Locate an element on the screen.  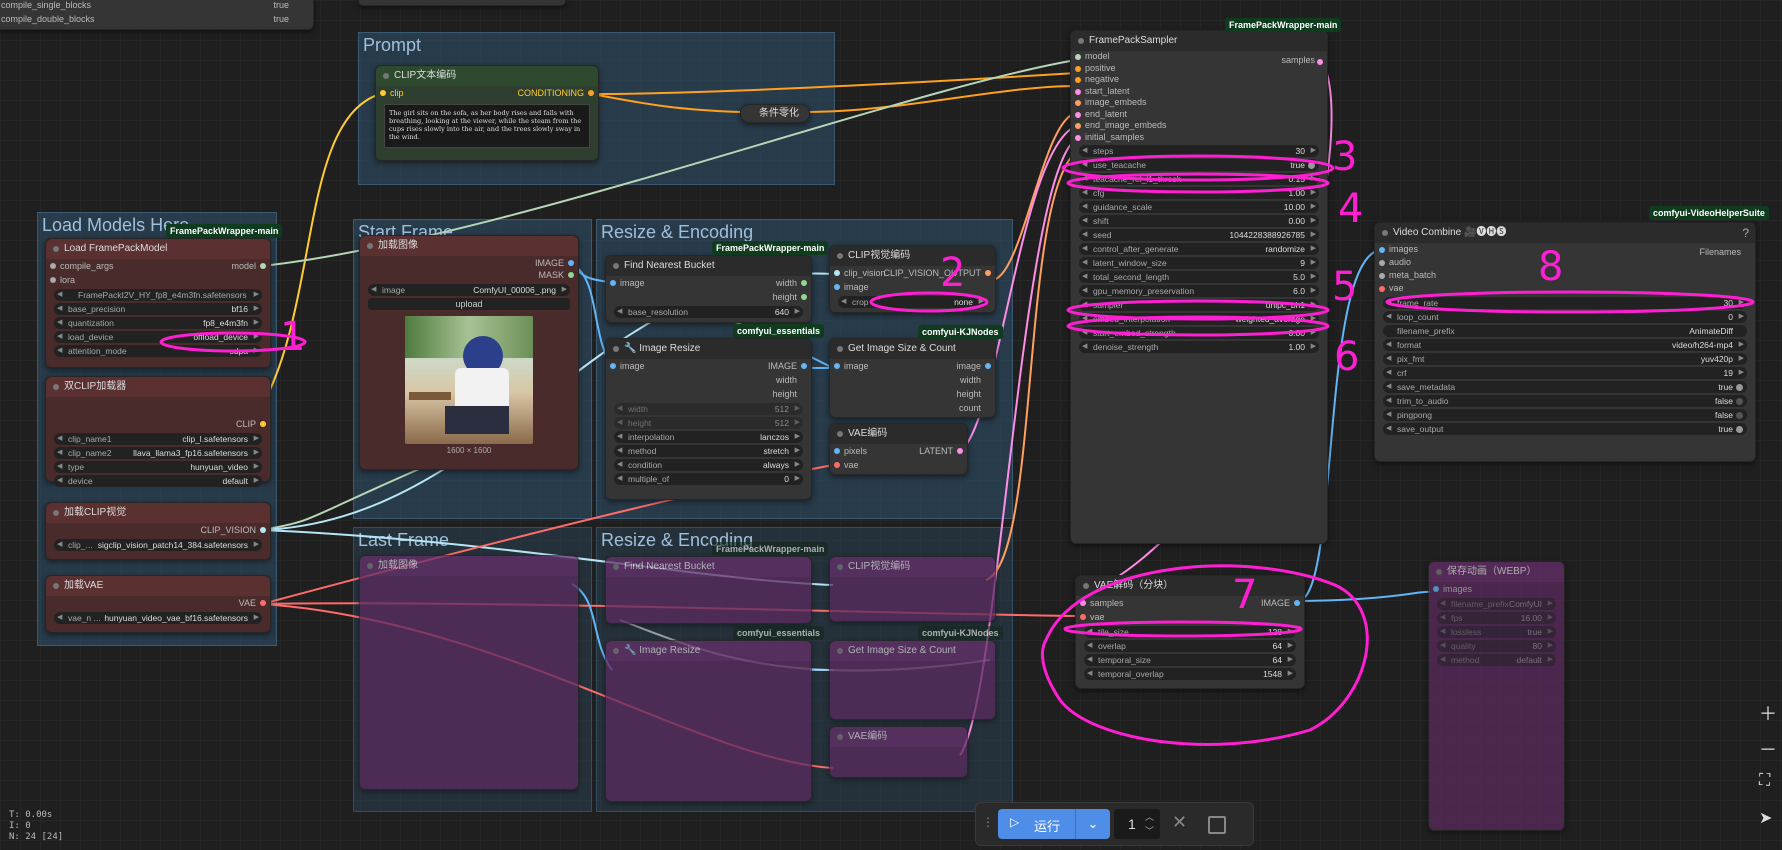
attention-mode-select: attention_mode sdpa is located at coordinates (158, 351).